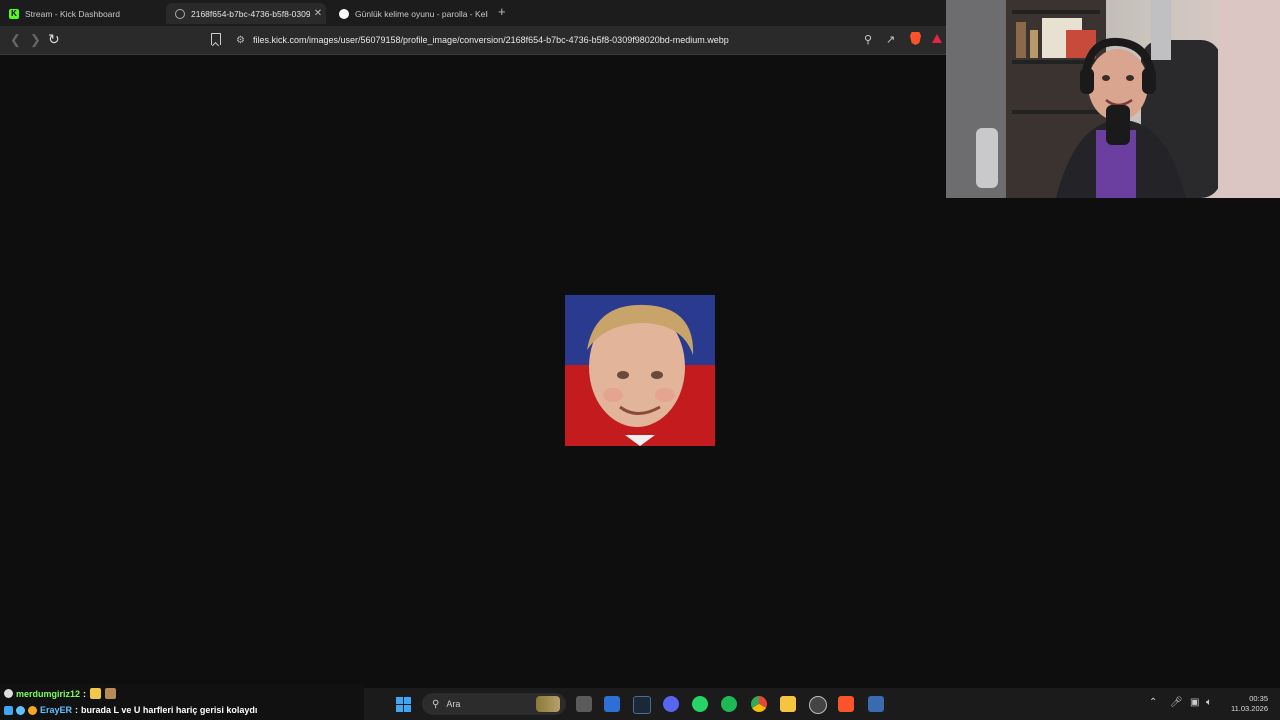 This screenshot has height=720, width=1280. Describe the element at coordinates (890, 39) in the screenshot. I see `share-icon: ↗` at that location.